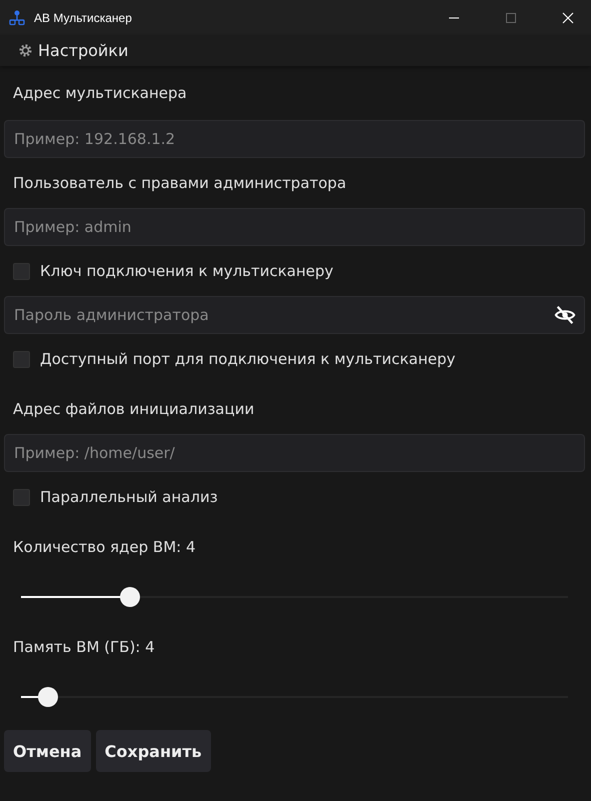  What do you see at coordinates (248, 359) in the screenshot?
I see `checkbox-label: Доступный порт для подключения к мультисканеру` at bounding box center [248, 359].